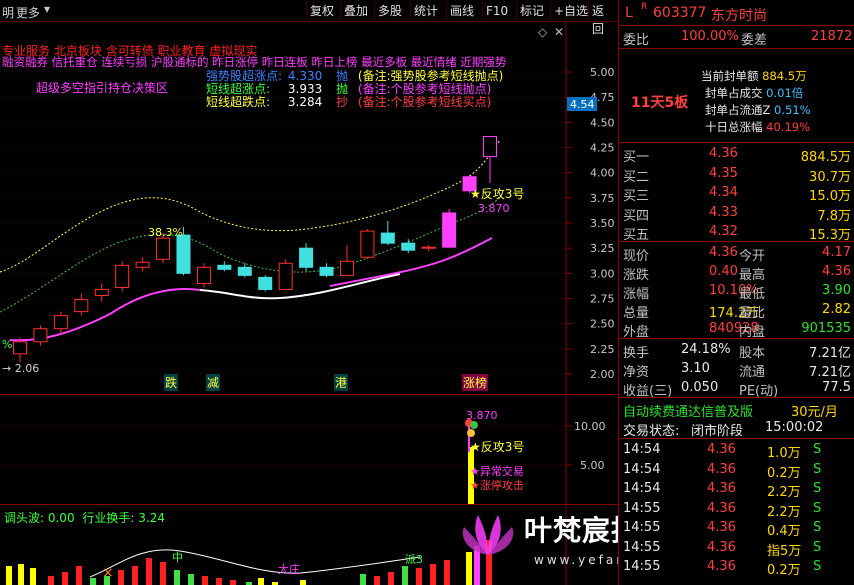 The height and width of the screenshot is (585, 854). Describe the element at coordinates (74, 62) in the screenshot. I see `tag: 信托重仓` at that location.